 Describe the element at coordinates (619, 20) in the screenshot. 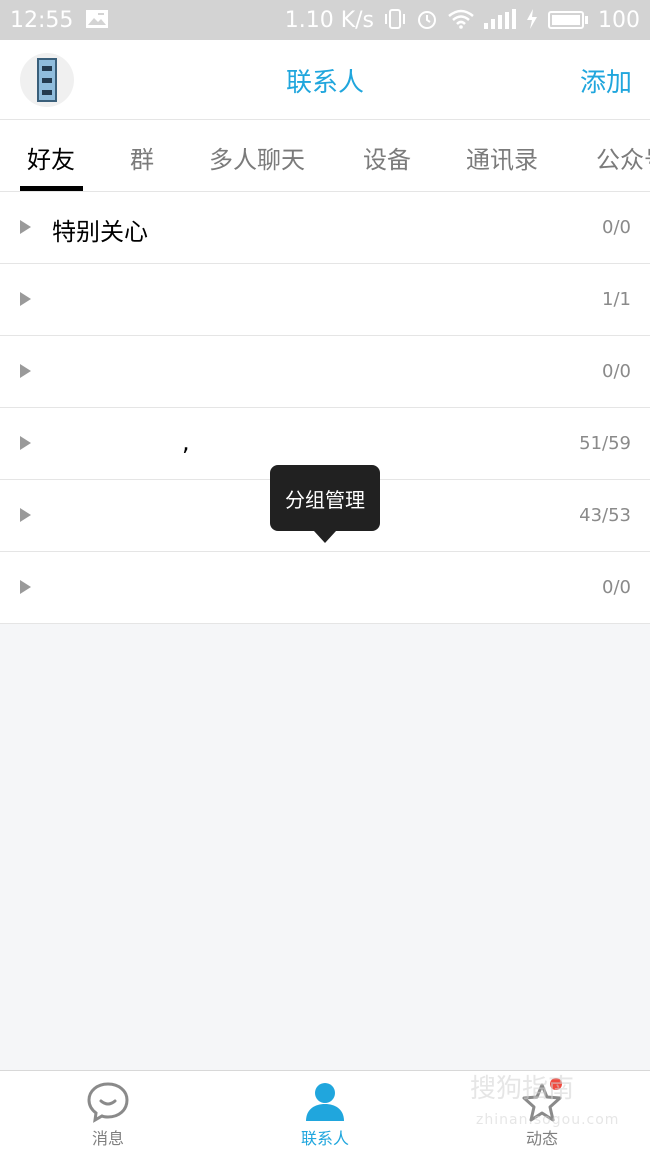

I see `battery-level: 100` at that location.